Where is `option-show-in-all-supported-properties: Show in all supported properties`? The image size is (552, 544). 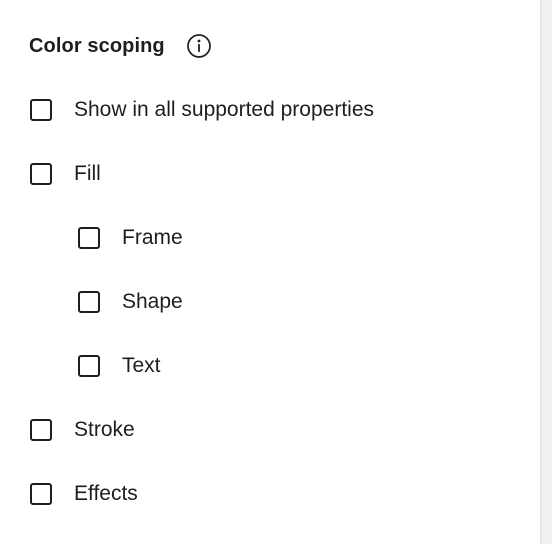
option-show-in-all-supported-properties: Show in all supported properties is located at coordinates (202, 110).